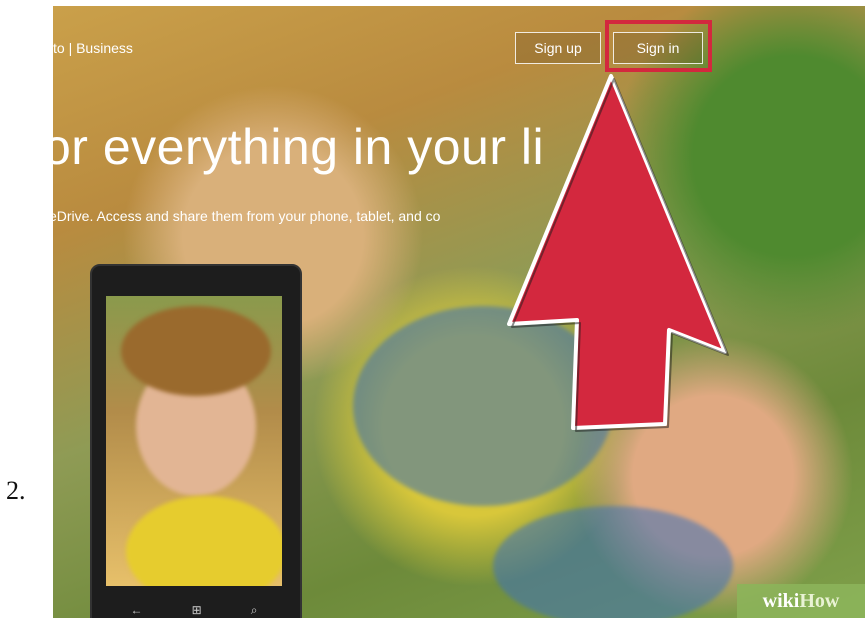 The width and height of the screenshot is (865, 618). What do you see at coordinates (16, 490) in the screenshot?
I see `step-number: 2.` at bounding box center [16, 490].